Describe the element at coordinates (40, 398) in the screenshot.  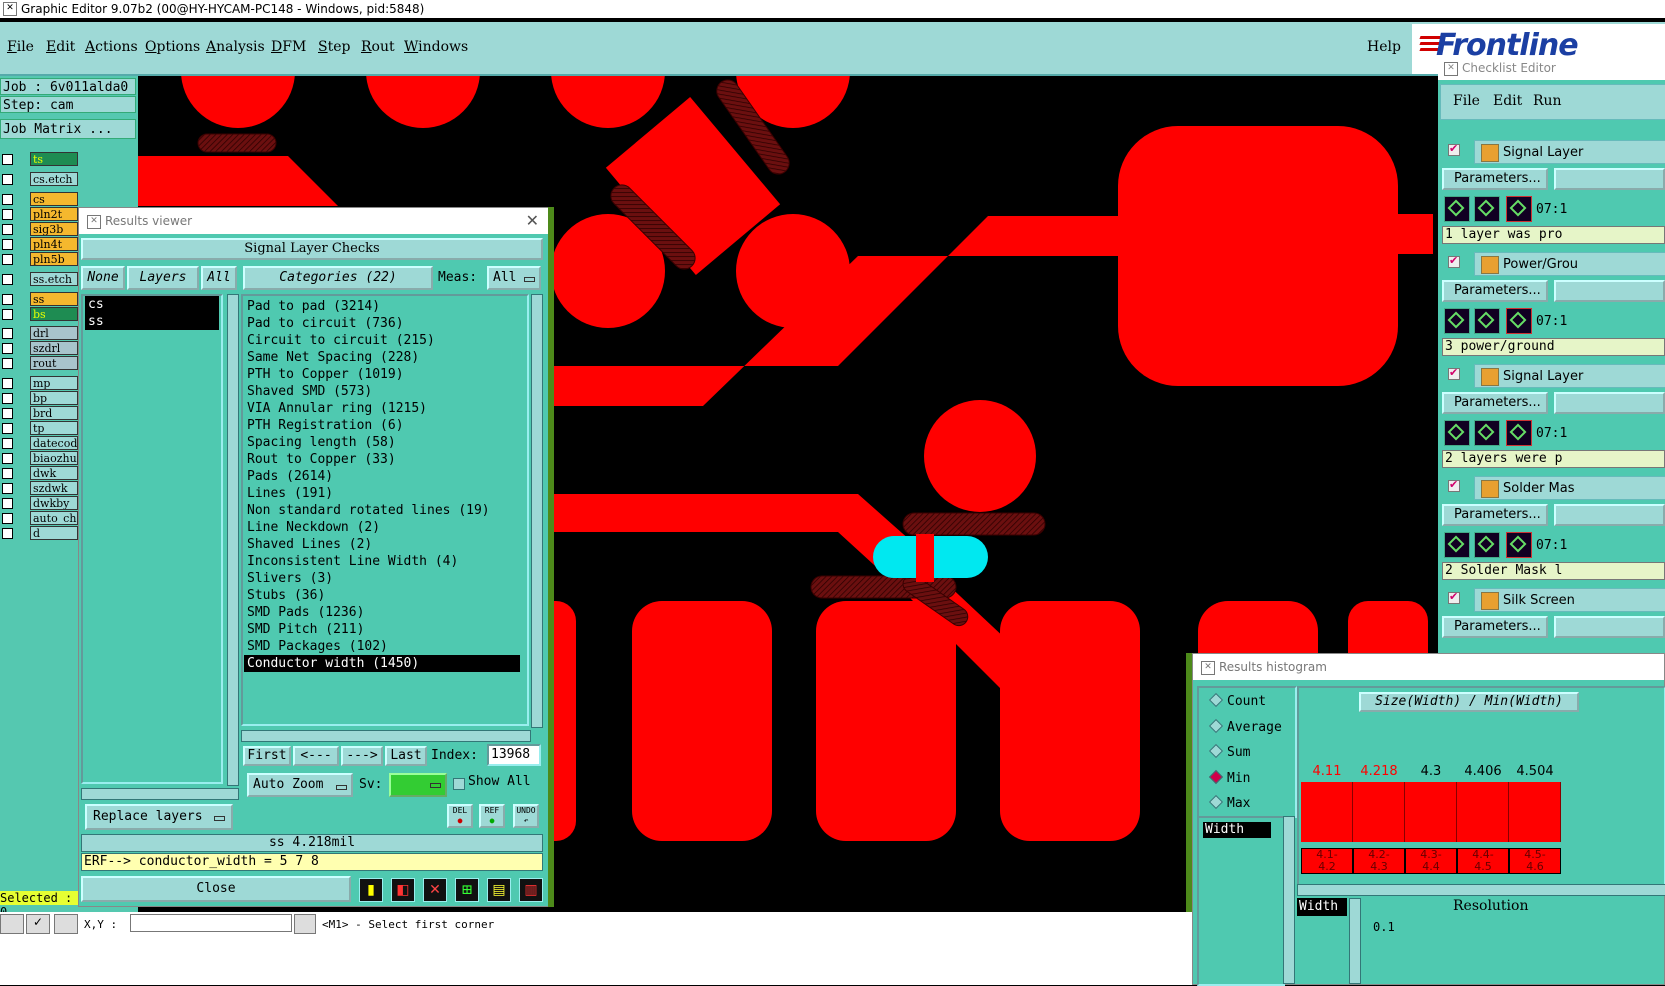
I see `layer-row-bp: bp` at that location.